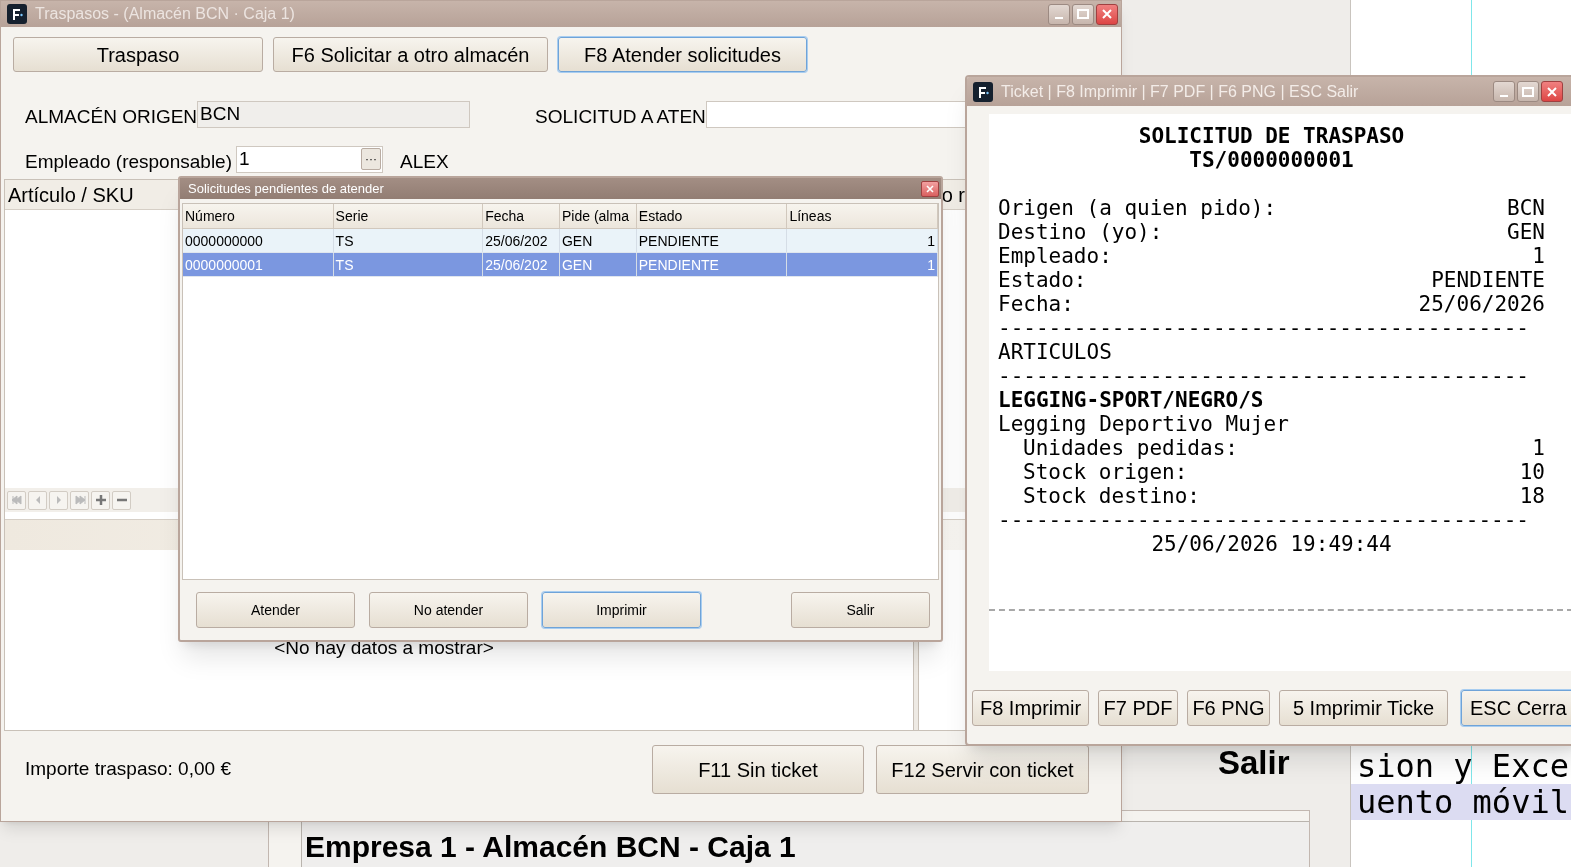 The image size is (1571, 867). I want to click on ticket-value: GEN, so click(1526, 232).